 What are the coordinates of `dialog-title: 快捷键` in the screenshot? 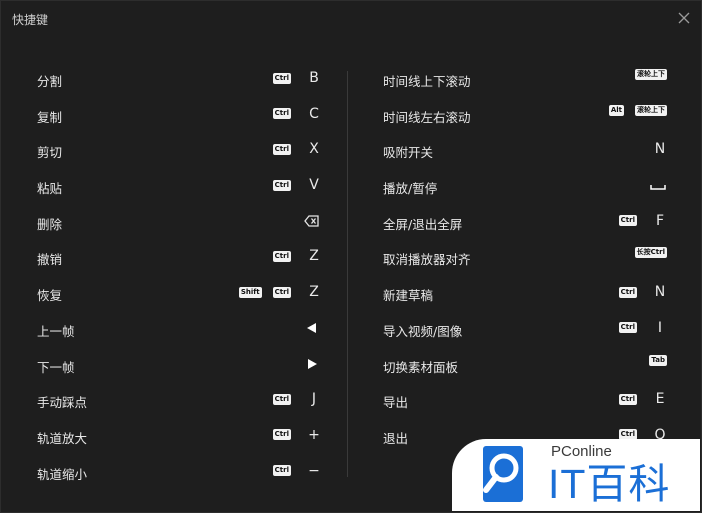 It's located at (30, 20).